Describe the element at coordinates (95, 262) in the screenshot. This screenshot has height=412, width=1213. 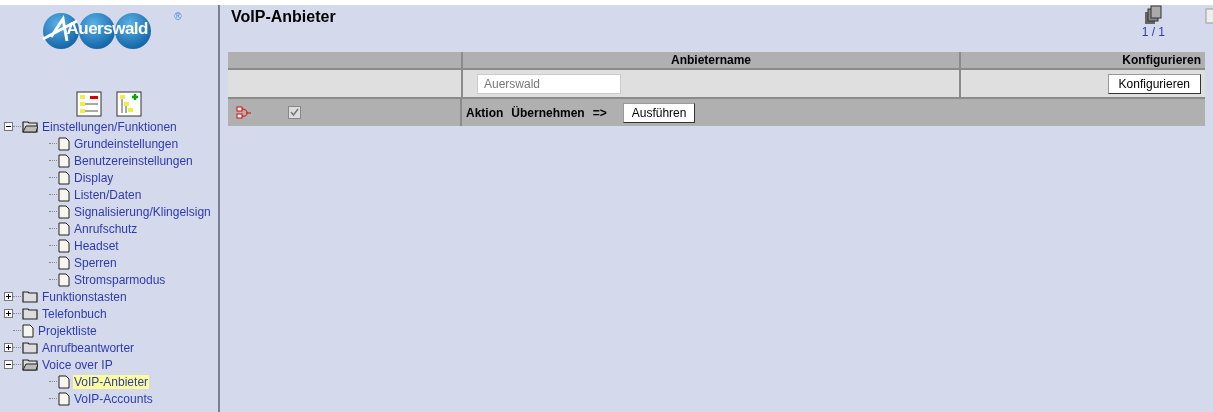
I see `tree-item: Sperren` at that location.